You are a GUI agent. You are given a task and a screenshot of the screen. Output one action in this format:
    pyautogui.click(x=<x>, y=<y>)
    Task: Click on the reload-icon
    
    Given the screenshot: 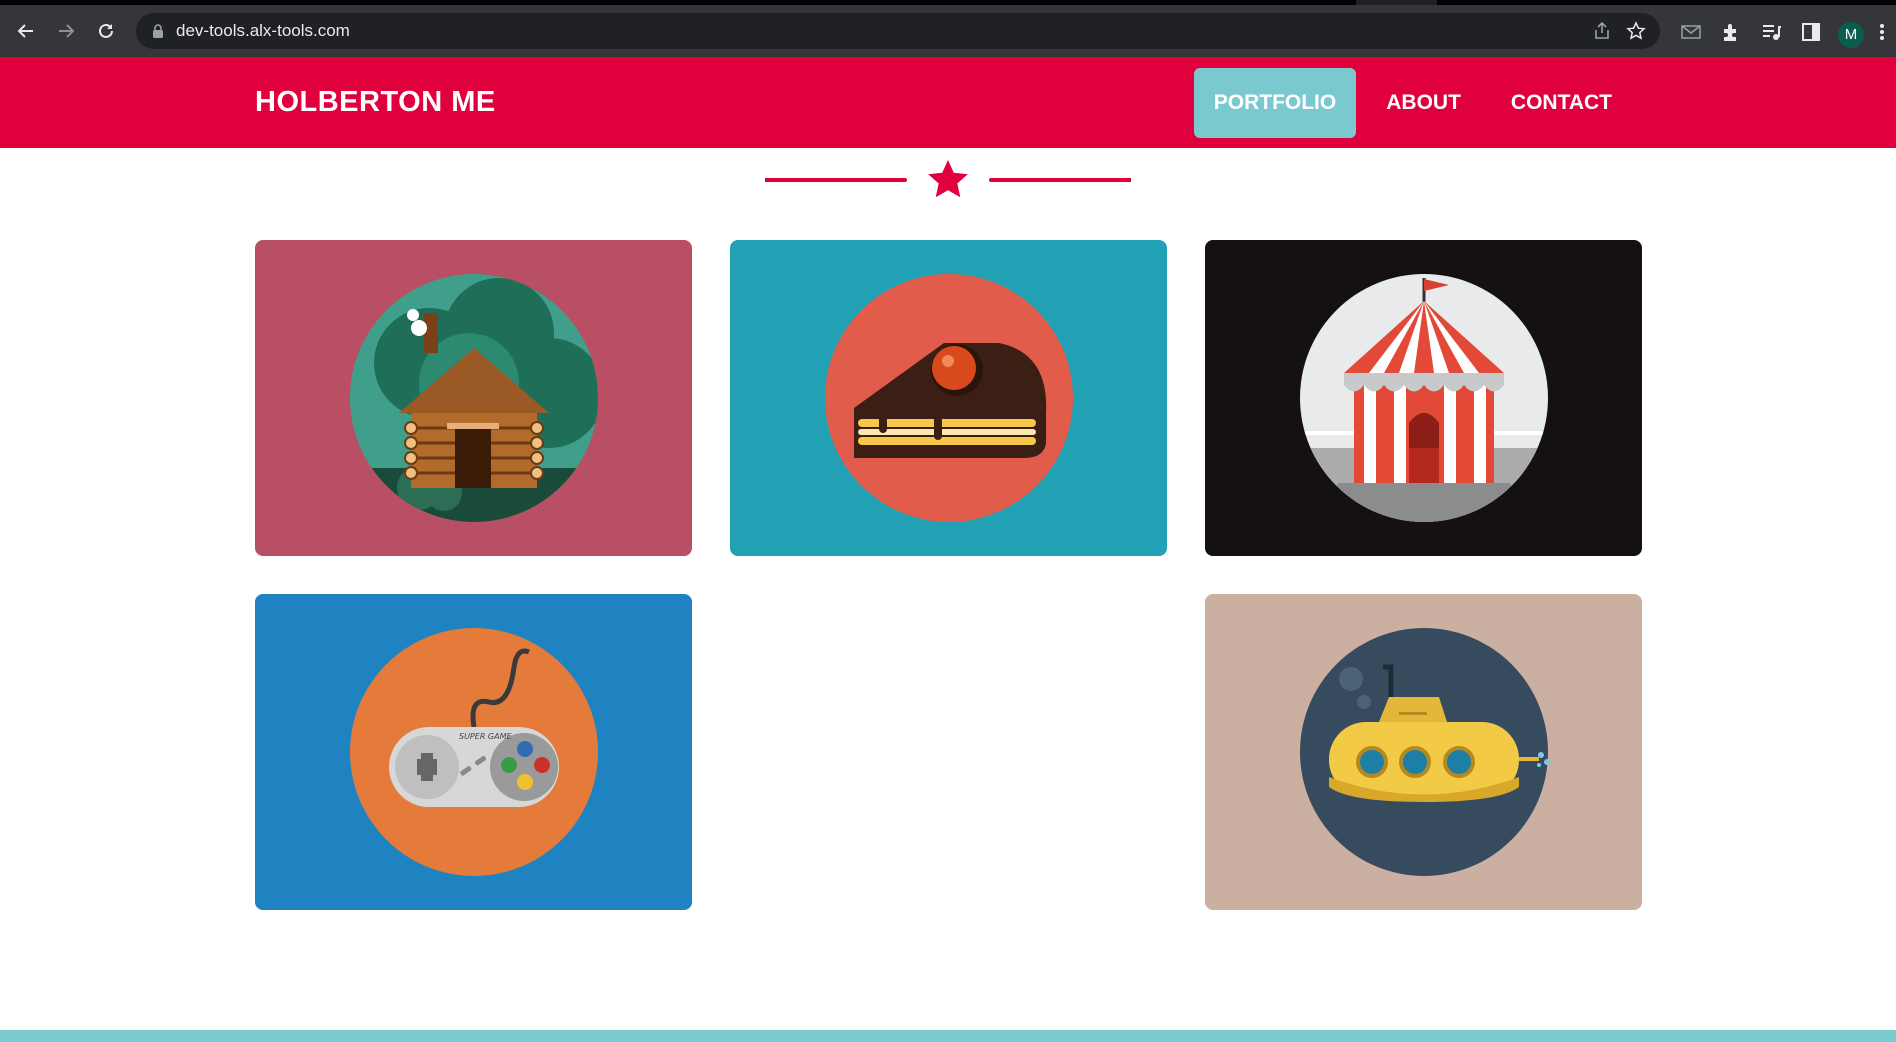 What is the action you would take?
    pyautogui.click(x=106, y=31)
    